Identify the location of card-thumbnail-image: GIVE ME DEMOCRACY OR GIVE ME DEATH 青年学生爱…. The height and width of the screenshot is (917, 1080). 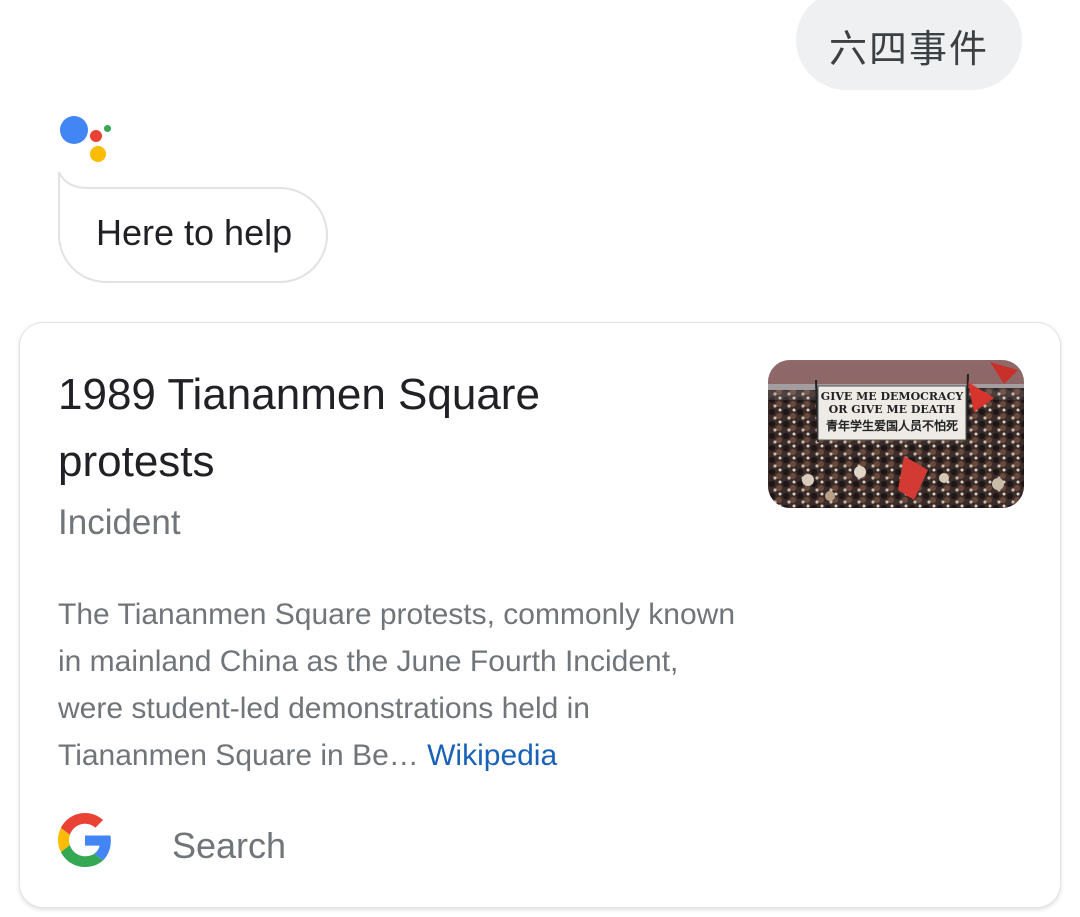
(896, 434).